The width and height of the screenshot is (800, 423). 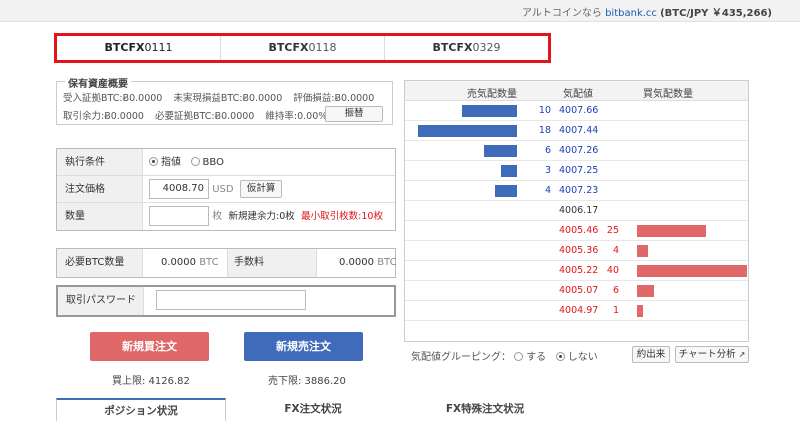 What do you see at coordinates (100, 162) in the screenshot?
I see `condition-label: 執行条件` at bounding box center [100, 162].